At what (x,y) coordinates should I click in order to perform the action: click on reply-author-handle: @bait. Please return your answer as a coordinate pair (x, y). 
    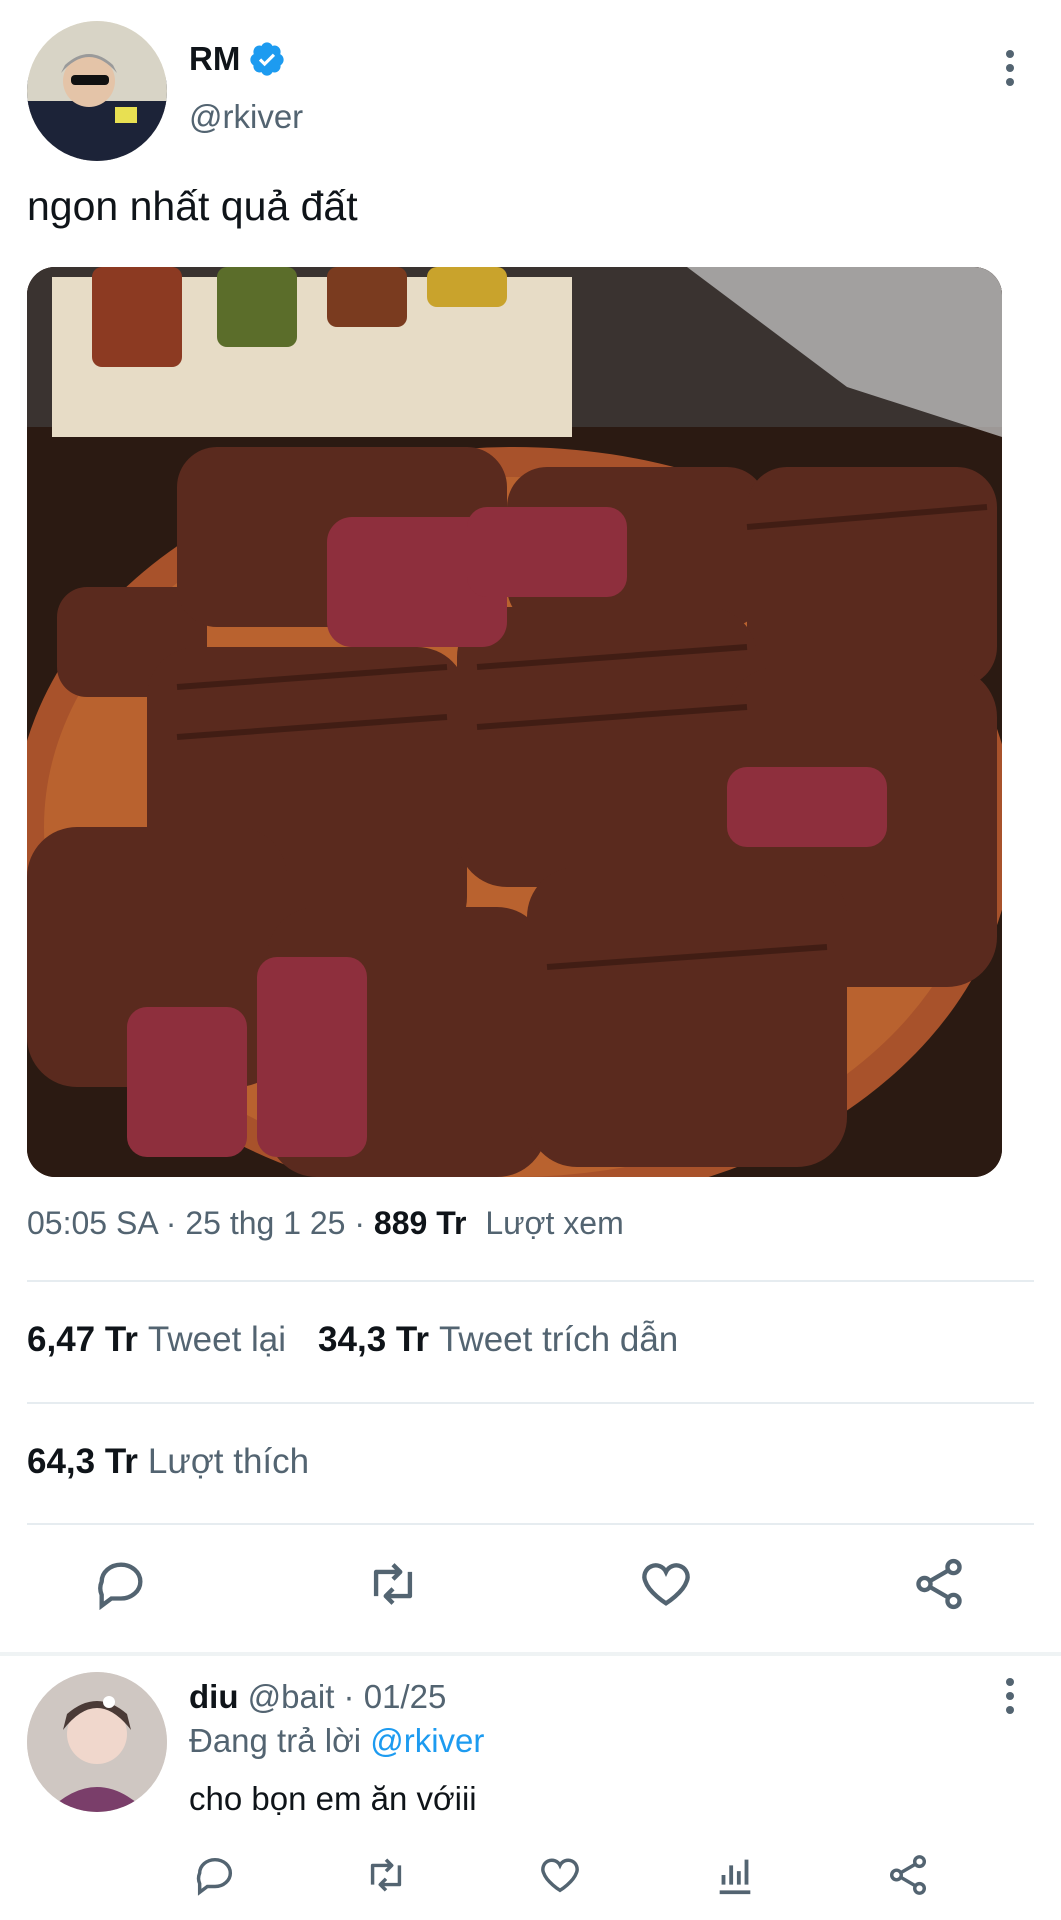
    Looking at the image, I should click on (291, 1696).